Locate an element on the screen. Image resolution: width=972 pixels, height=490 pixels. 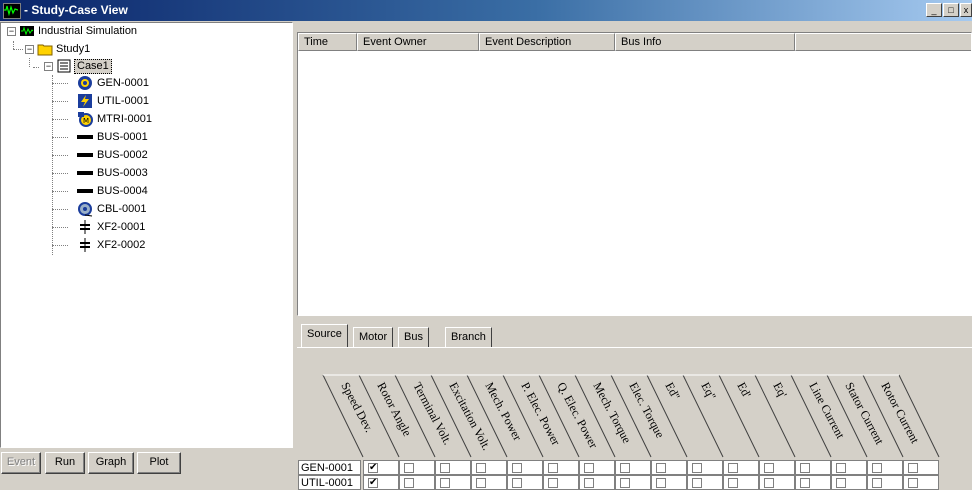
tree-item-device: CBL-0001 is located at coordinates (146, 209).